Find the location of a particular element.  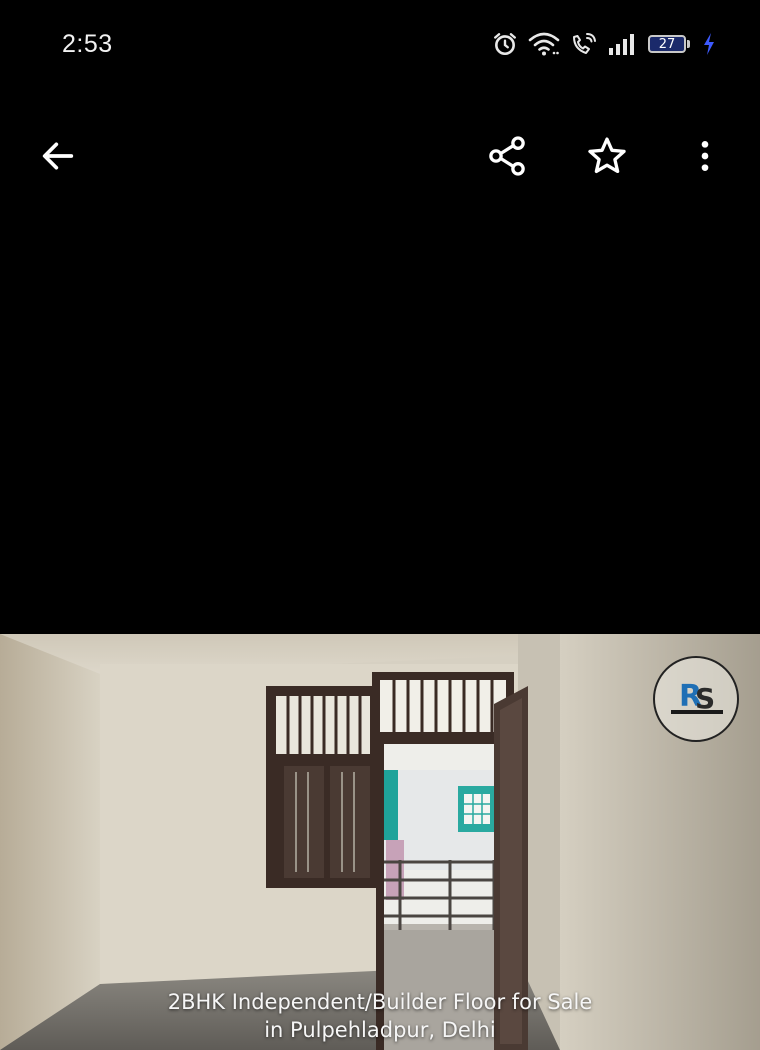

battery-level: 27 is located at coordinates (667, 44).